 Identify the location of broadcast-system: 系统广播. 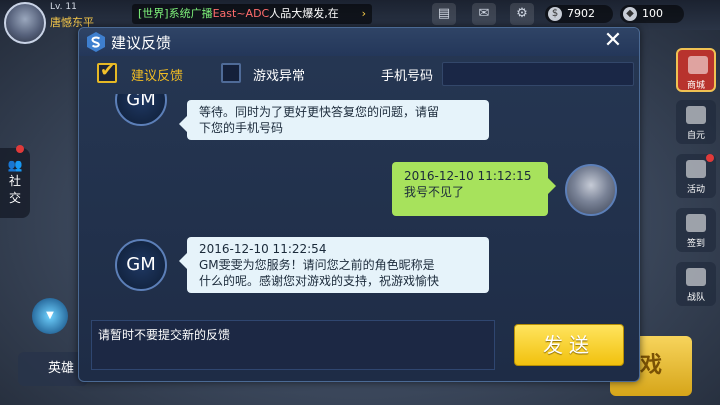
(190, 13).